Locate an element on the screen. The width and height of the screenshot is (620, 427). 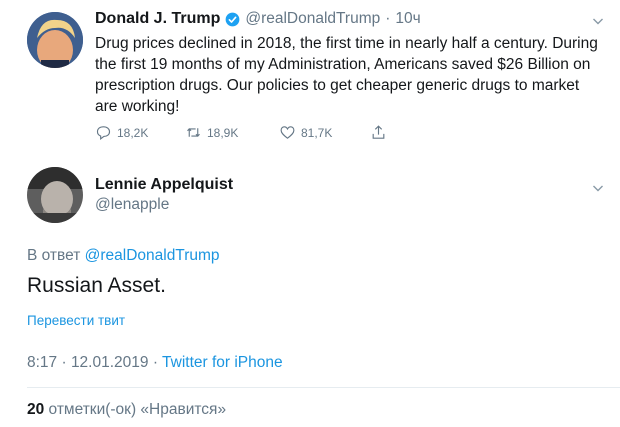
source-link: Twitter for iPhone is located at coordinates (222, 362).